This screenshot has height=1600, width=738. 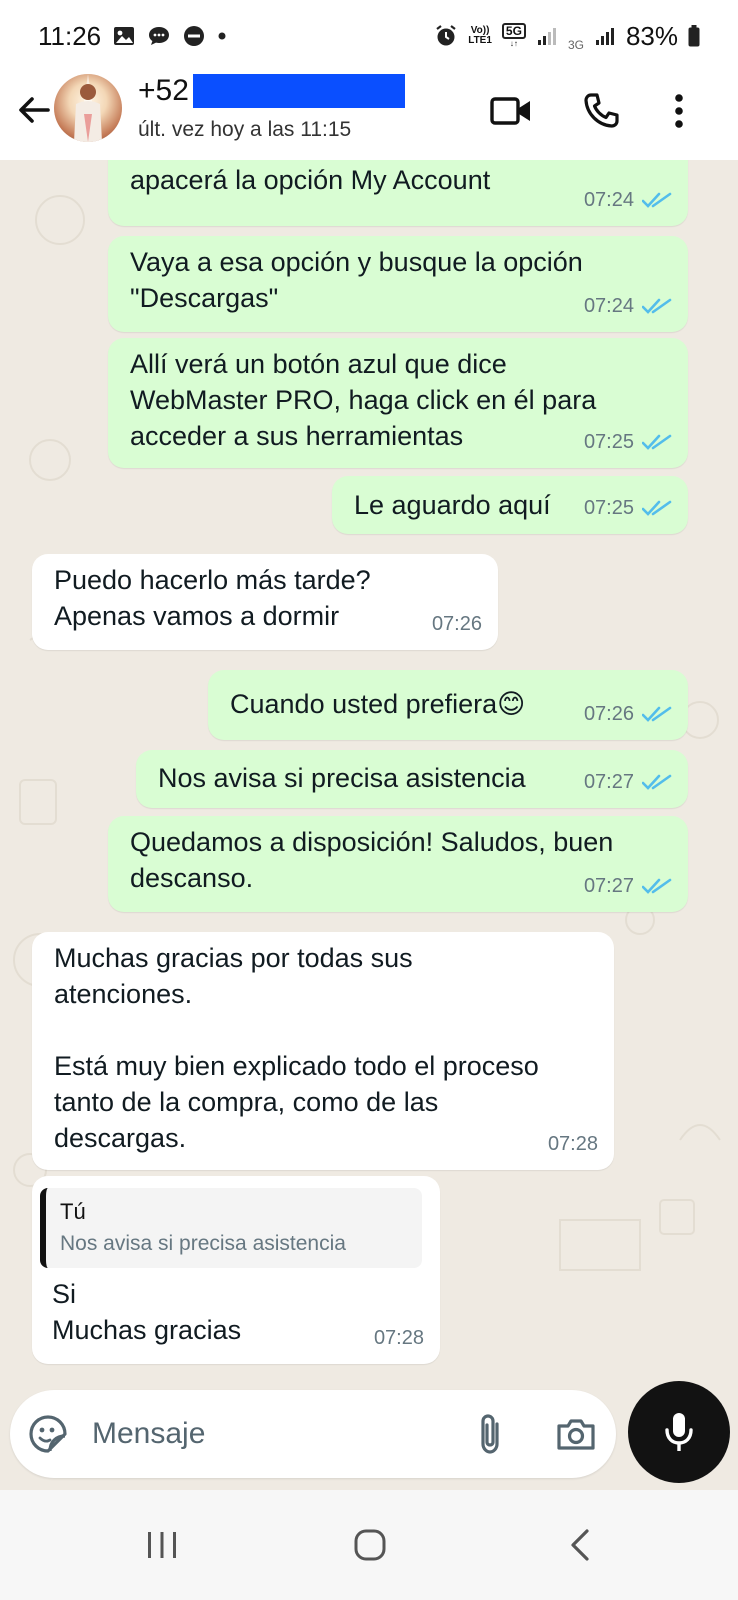 I want to click on message-bubble-outgoing: Le aguardo aquí 07:25, so click(x=510, y=505).